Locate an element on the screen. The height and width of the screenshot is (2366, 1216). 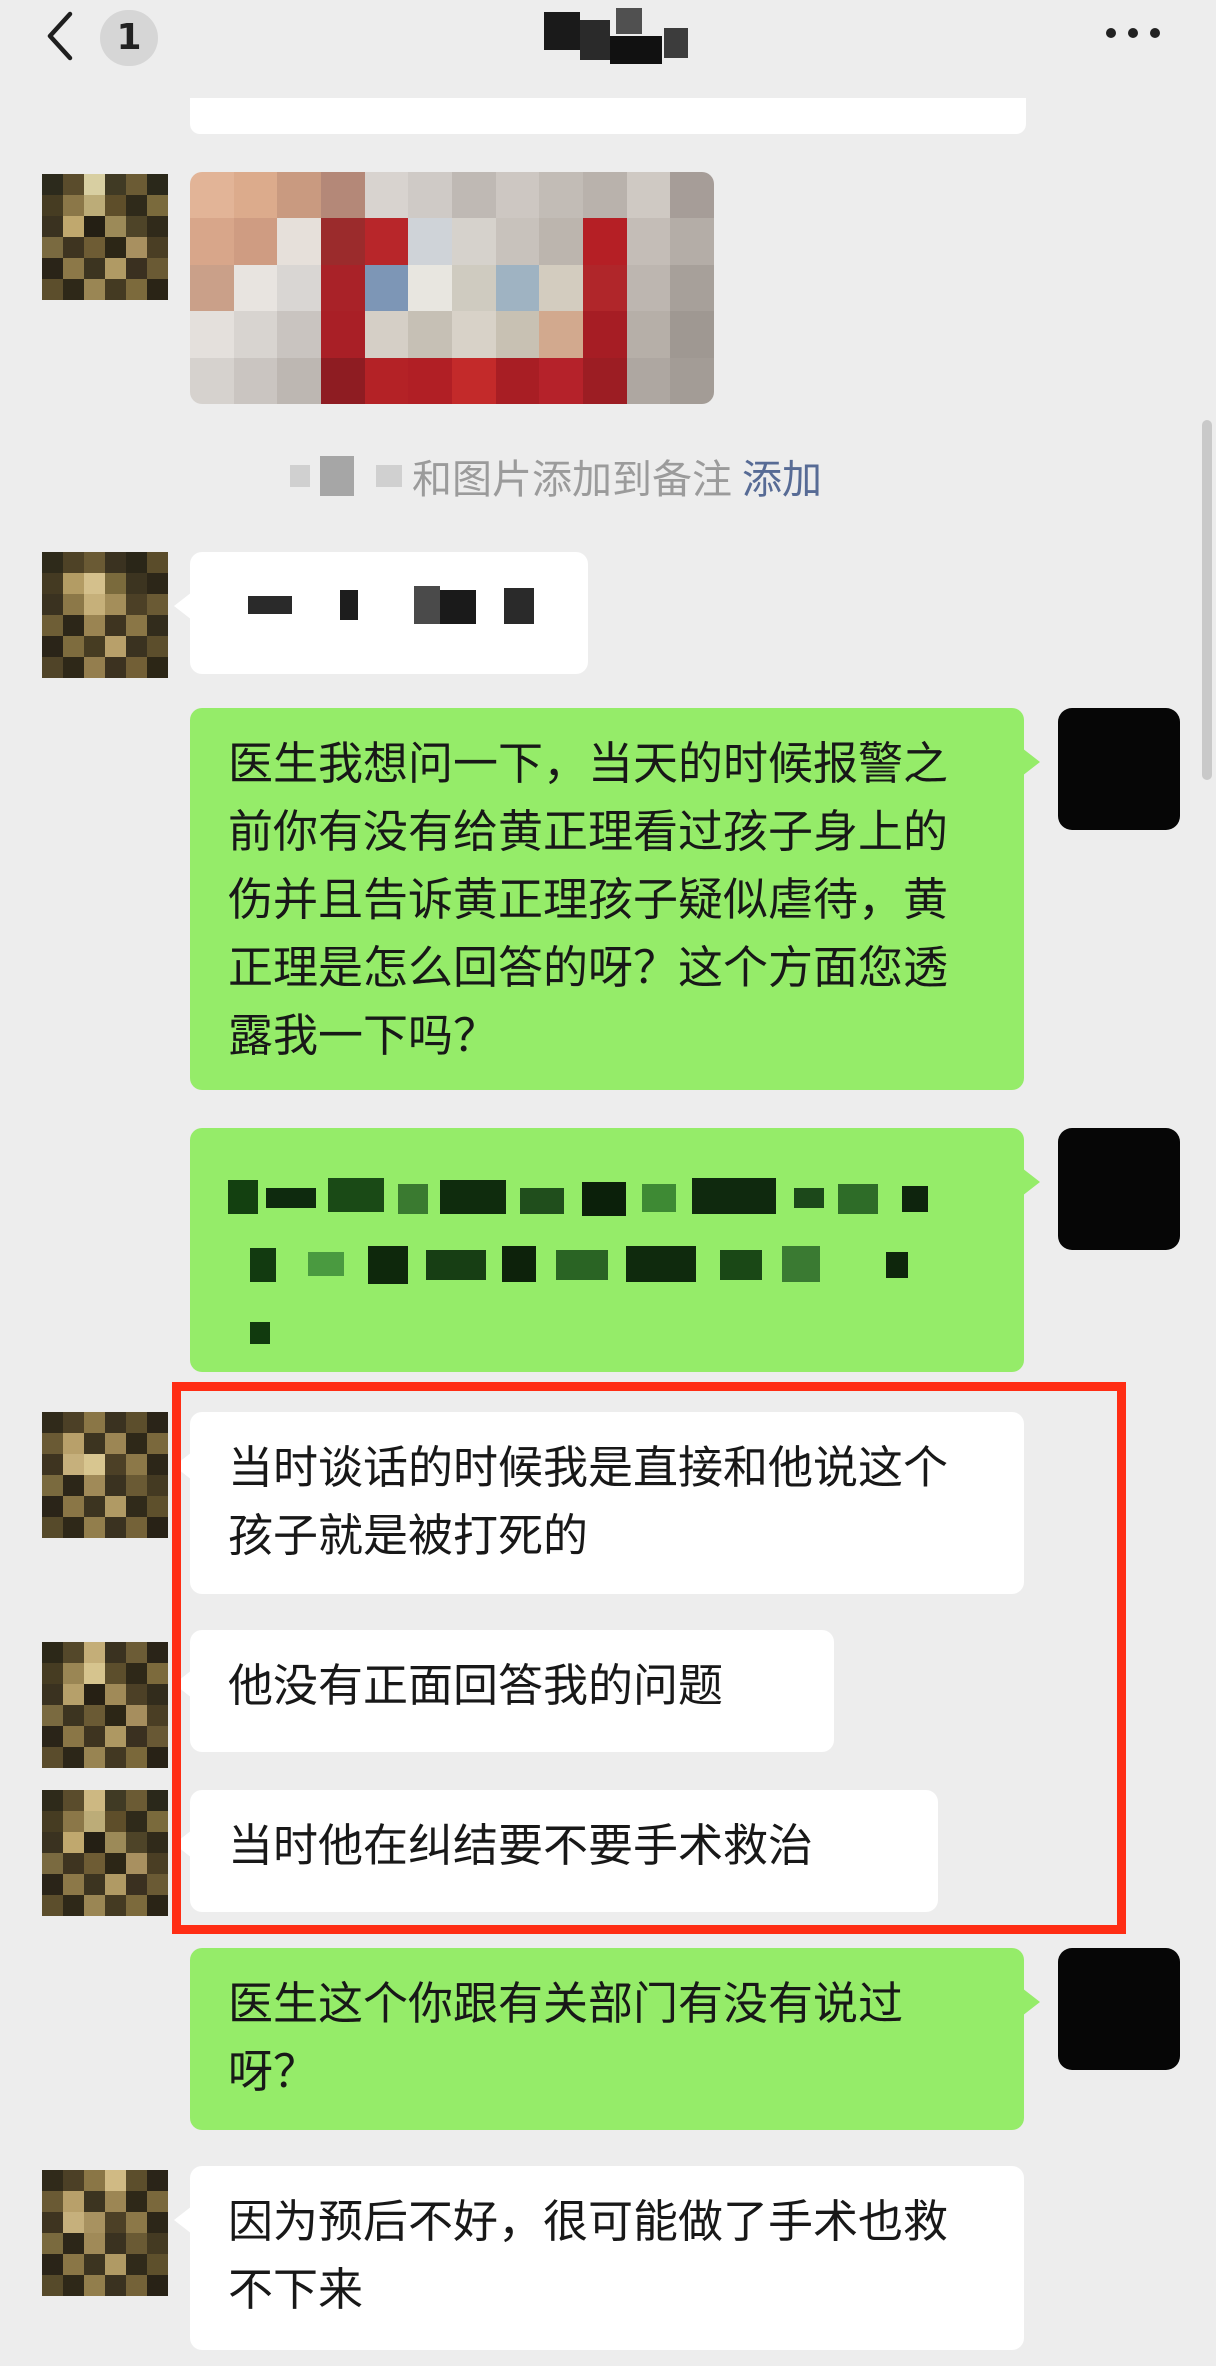
back-button: 1 is located at coordinates (104, 36).